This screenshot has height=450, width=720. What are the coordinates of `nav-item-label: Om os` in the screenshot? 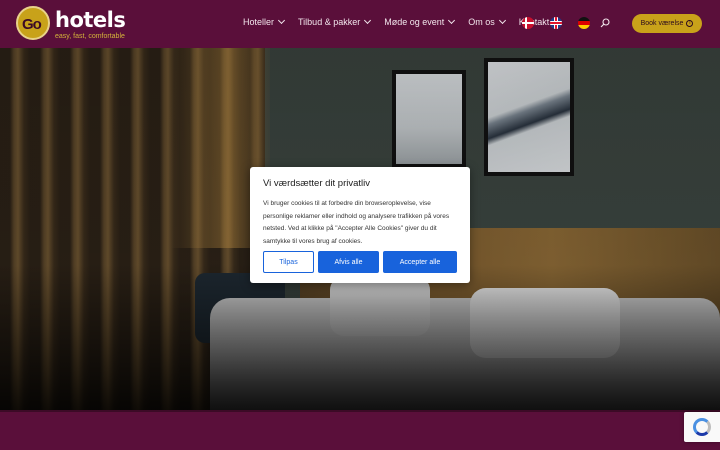 It's located at (481, 22).